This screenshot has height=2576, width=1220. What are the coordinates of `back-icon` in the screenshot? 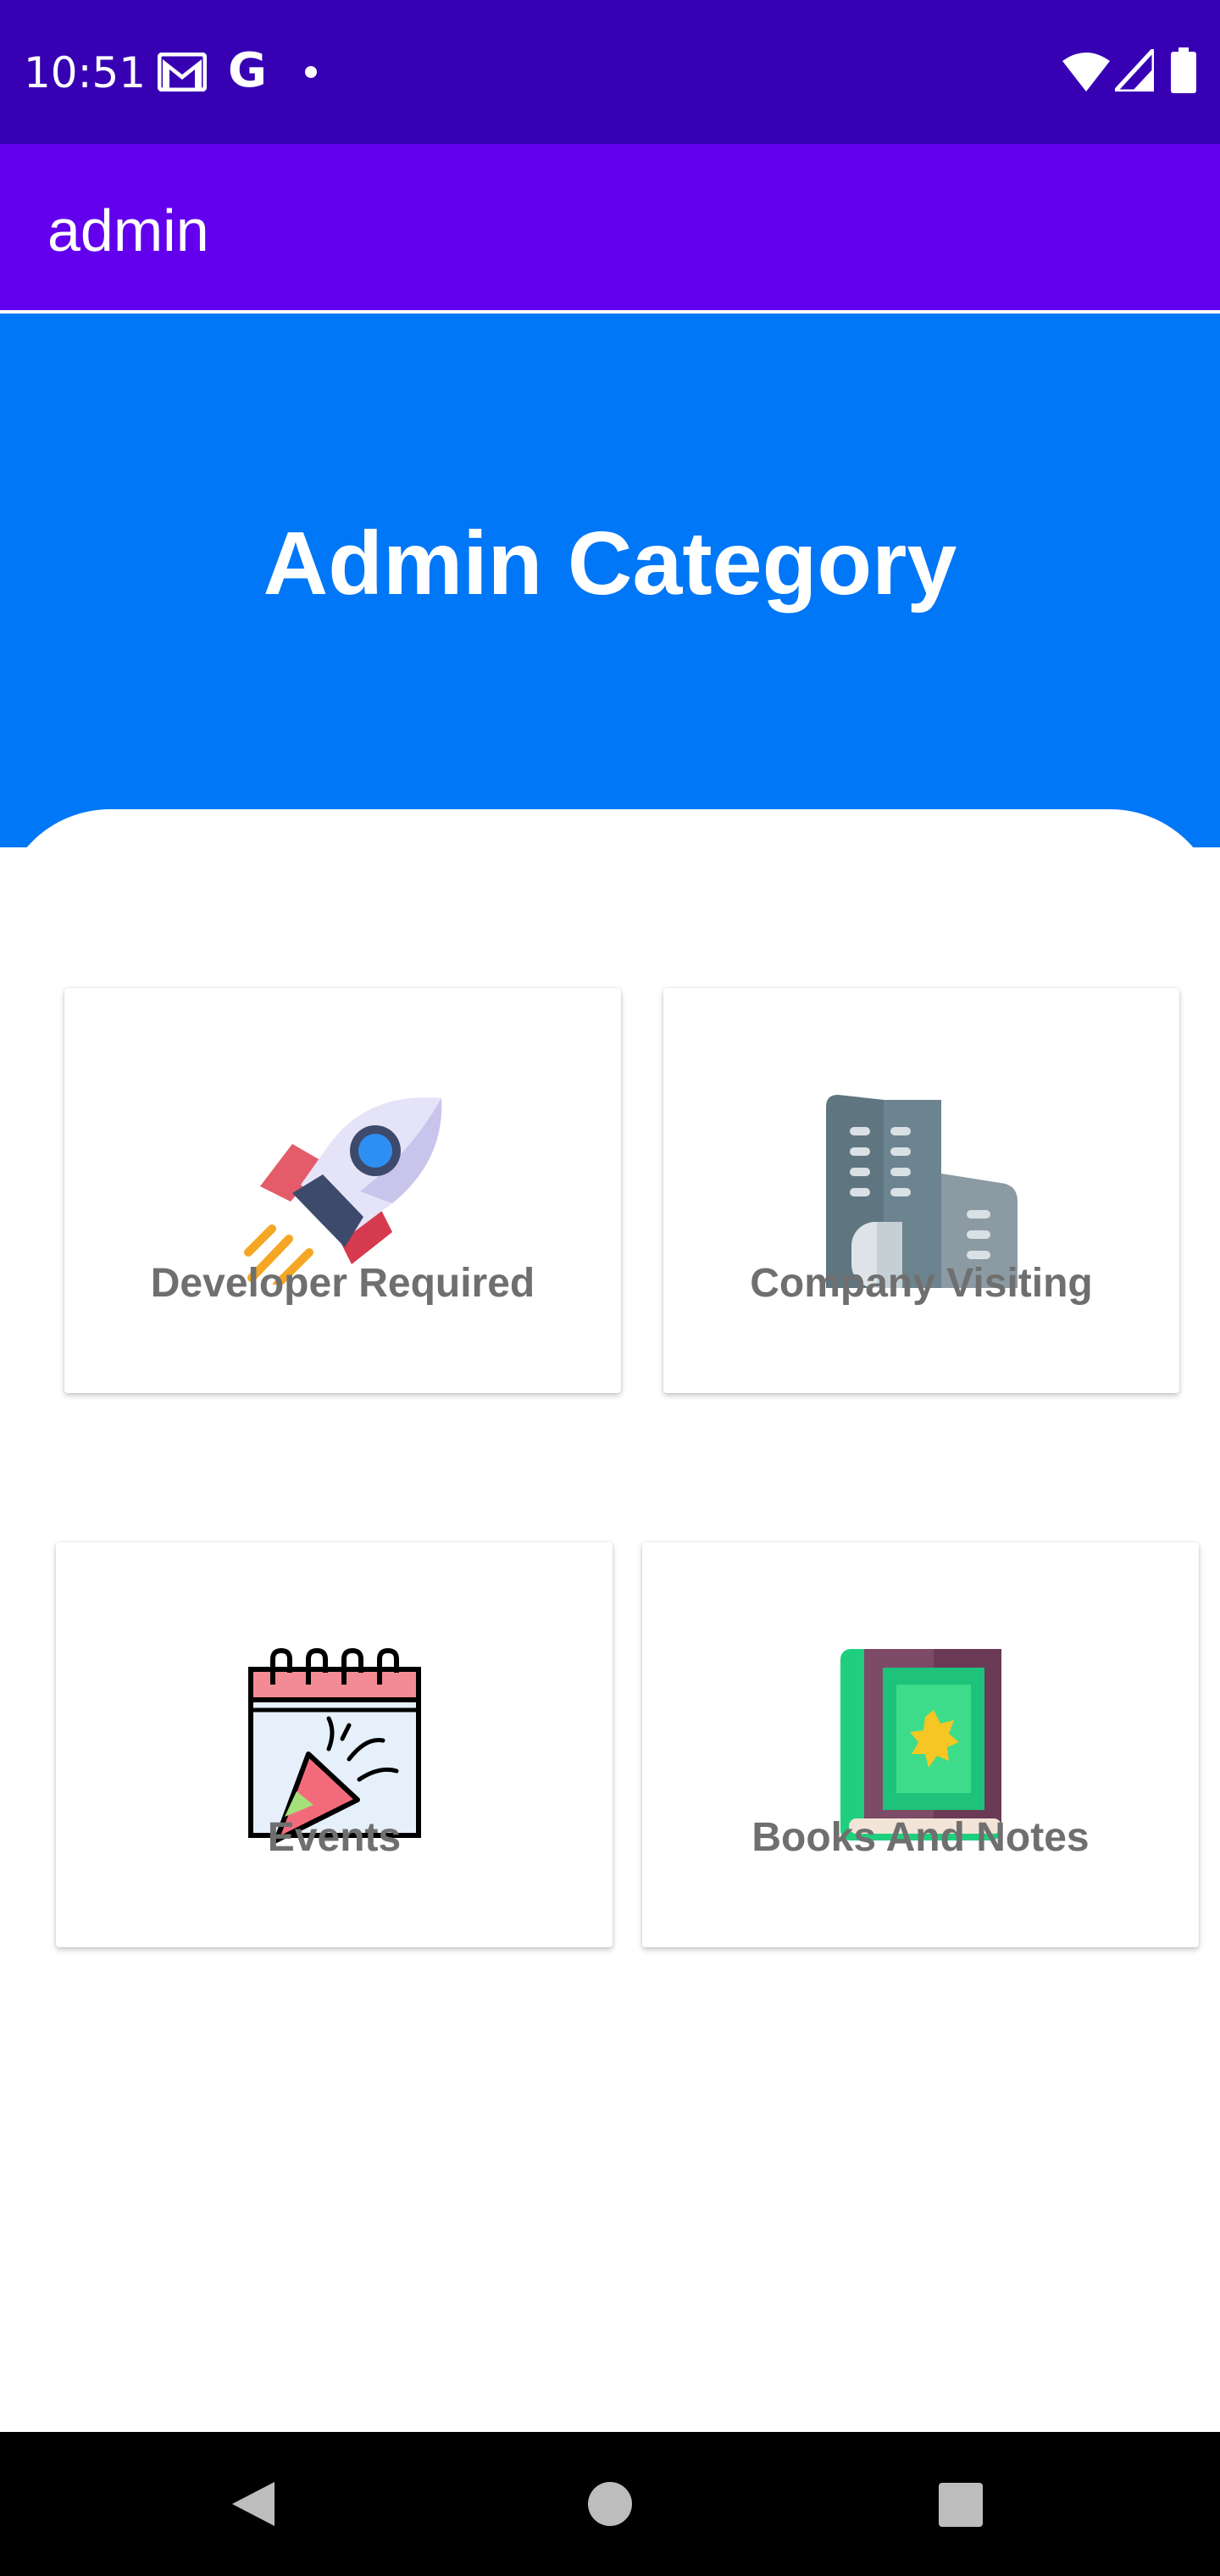 It's located at (254, 2504).